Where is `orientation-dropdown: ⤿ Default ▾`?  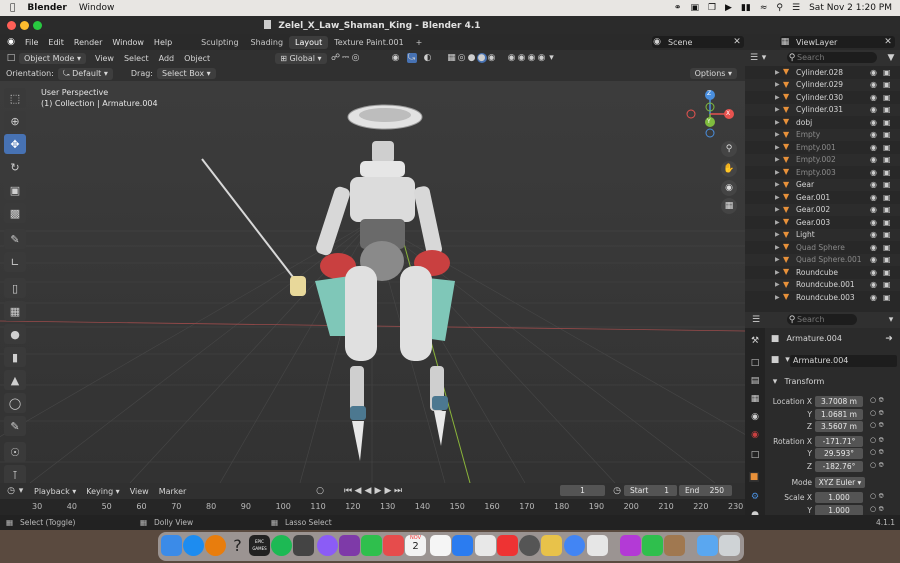
orientation-dropdown: ⤿ Default ▾ is located at coordinates (85, 73).